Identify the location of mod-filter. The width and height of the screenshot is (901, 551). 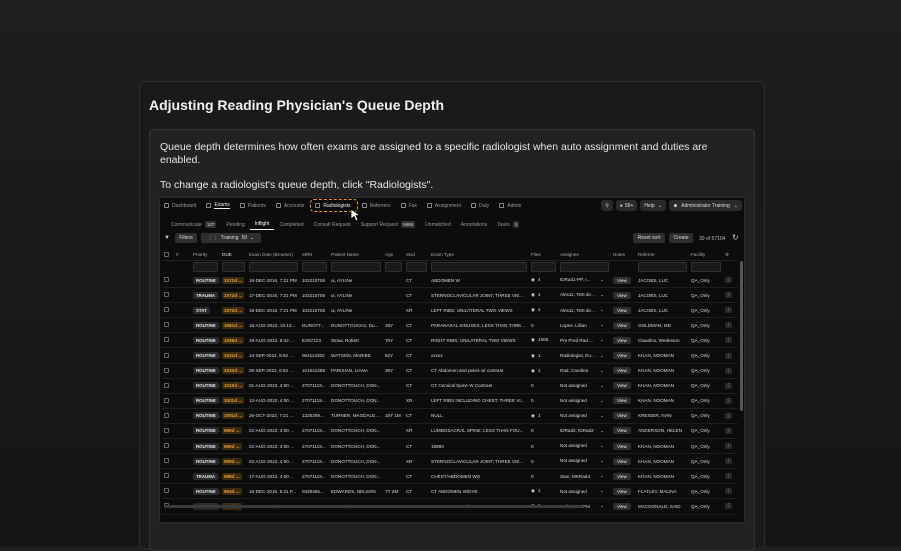
(416, 267).